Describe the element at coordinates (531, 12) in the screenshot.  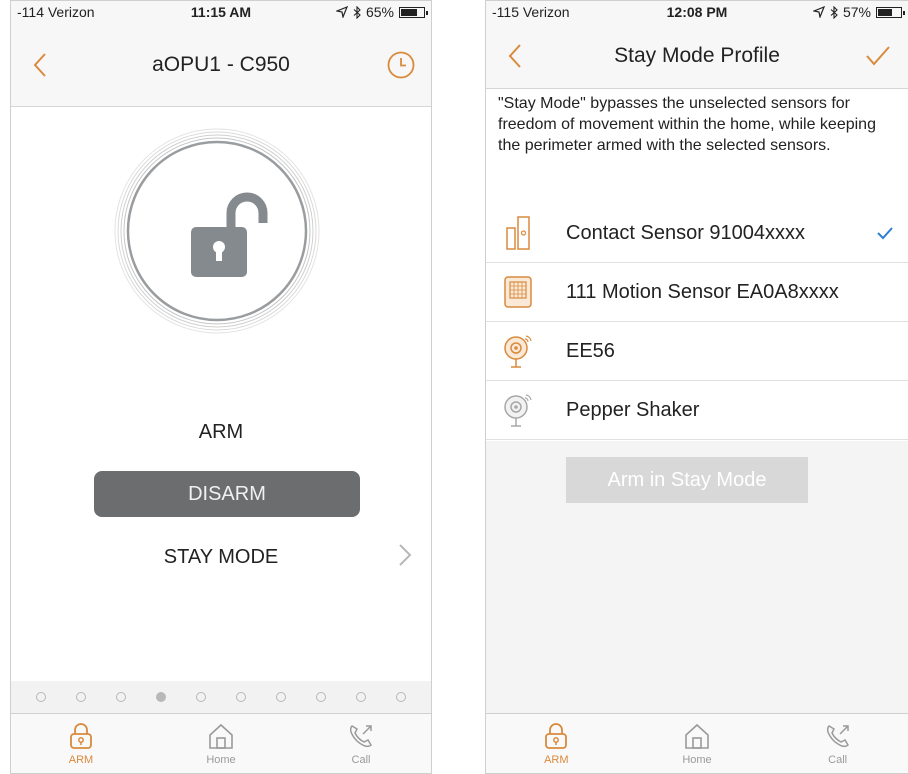
I see `carrier-label: -115 Verizon` at that location.